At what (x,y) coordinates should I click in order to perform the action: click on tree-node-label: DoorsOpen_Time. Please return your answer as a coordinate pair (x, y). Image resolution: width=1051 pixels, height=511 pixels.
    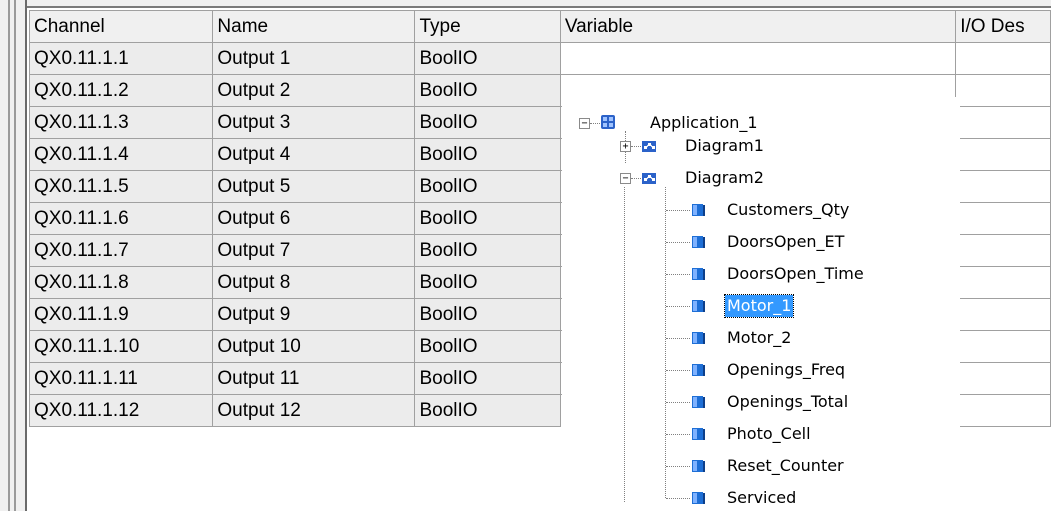
    Looking at the image, I should click on (795, 273).